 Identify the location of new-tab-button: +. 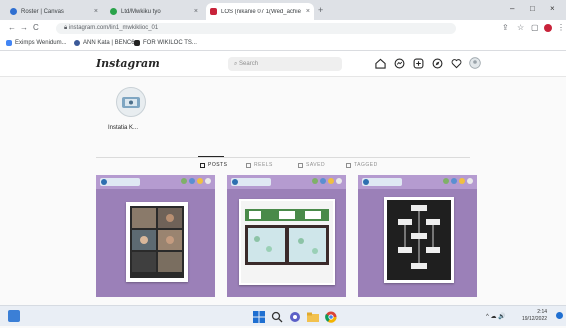
(320, 10).